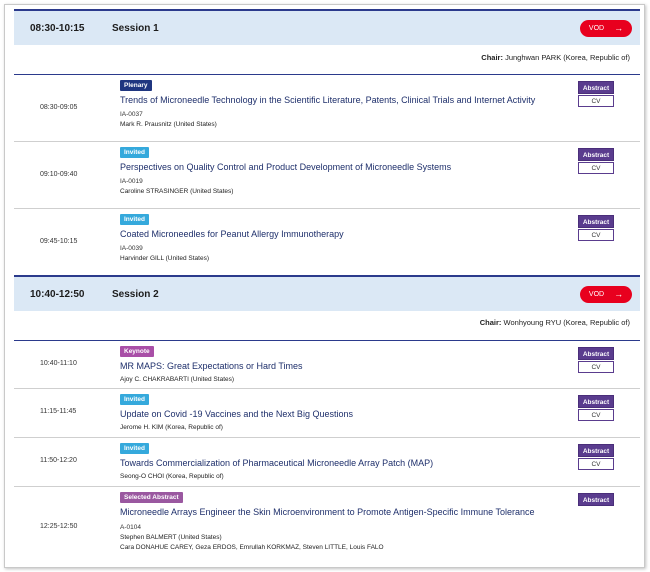 This screenshot has height=572, width=650. What do you see at coordinates (131, 248) in the screenshot?
I see `talk-code: IA-0039` at bounding box center [131, 248].